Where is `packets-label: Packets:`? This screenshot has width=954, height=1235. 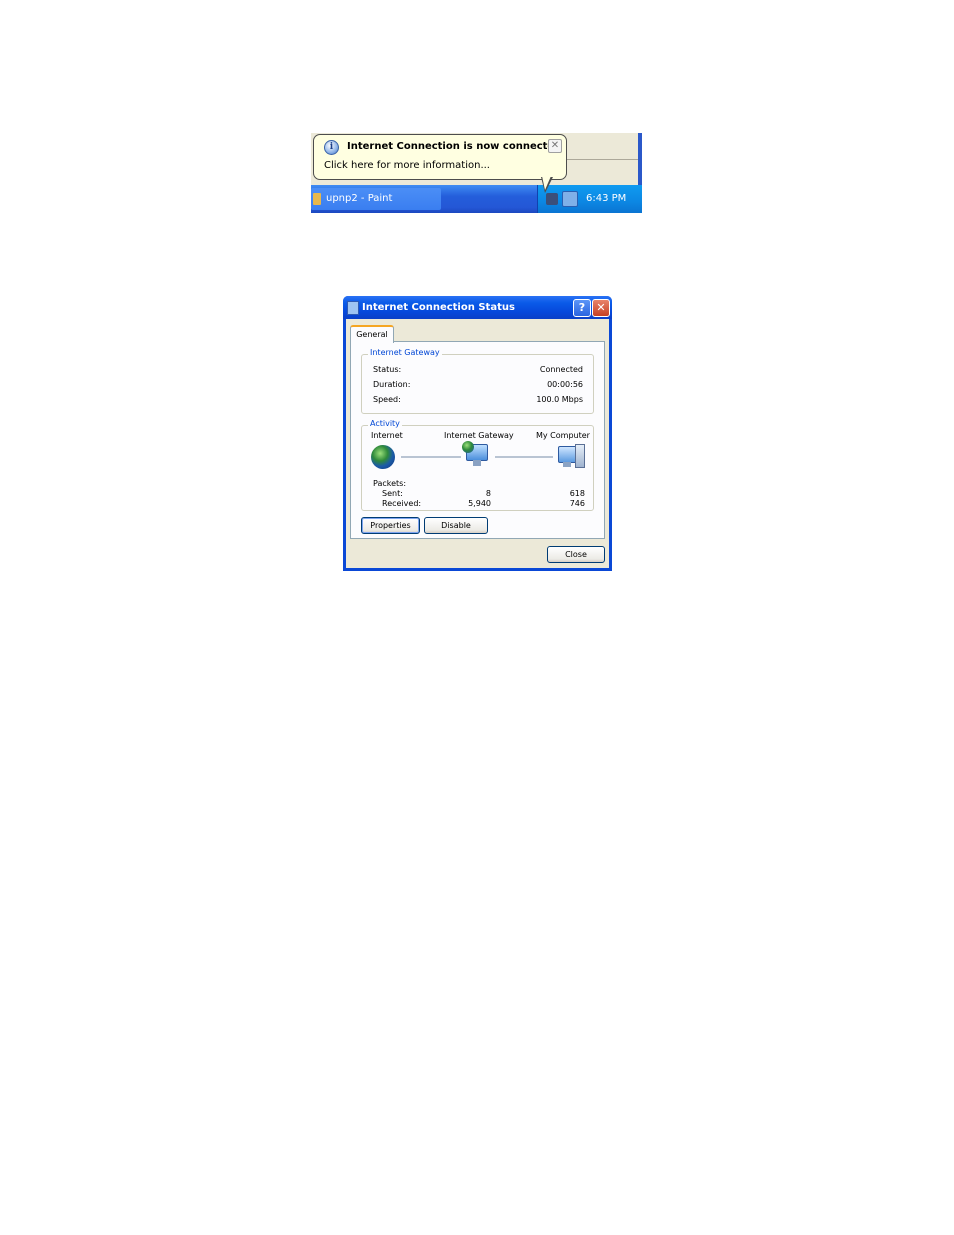
packets-label: Packets: is located at coordinates (390, 483).